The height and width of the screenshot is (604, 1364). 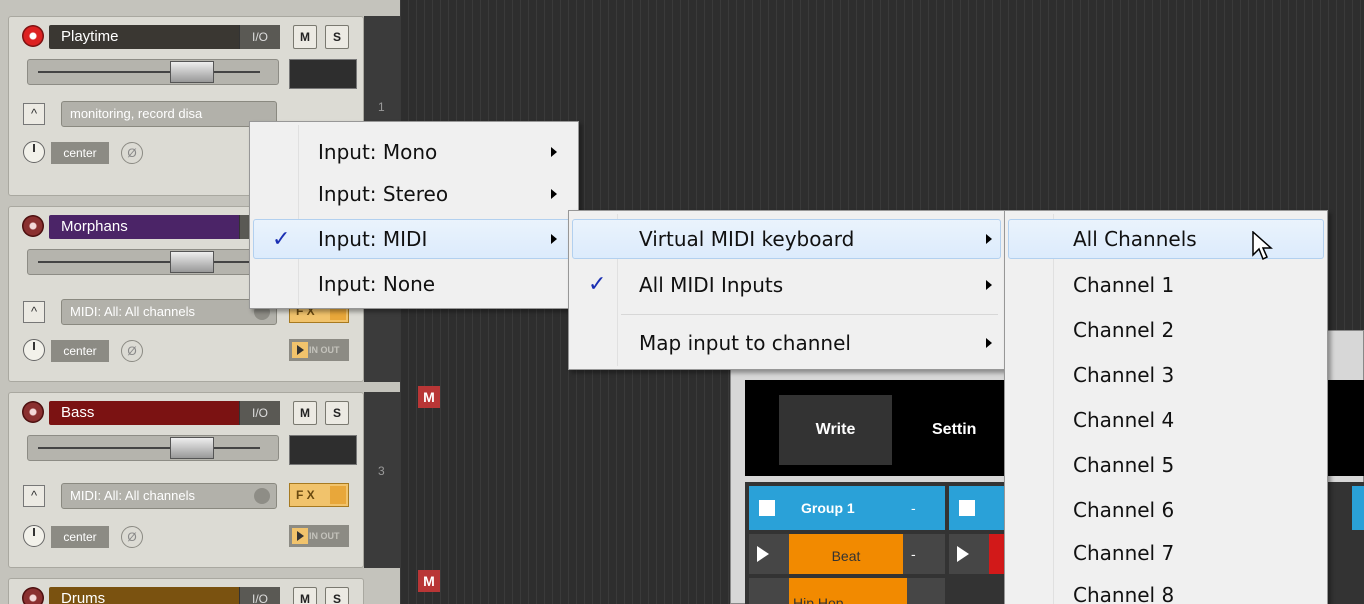 I want to click on menu-item-input-midi: ✓ Input: MIDI, so click(x=414, y=239).